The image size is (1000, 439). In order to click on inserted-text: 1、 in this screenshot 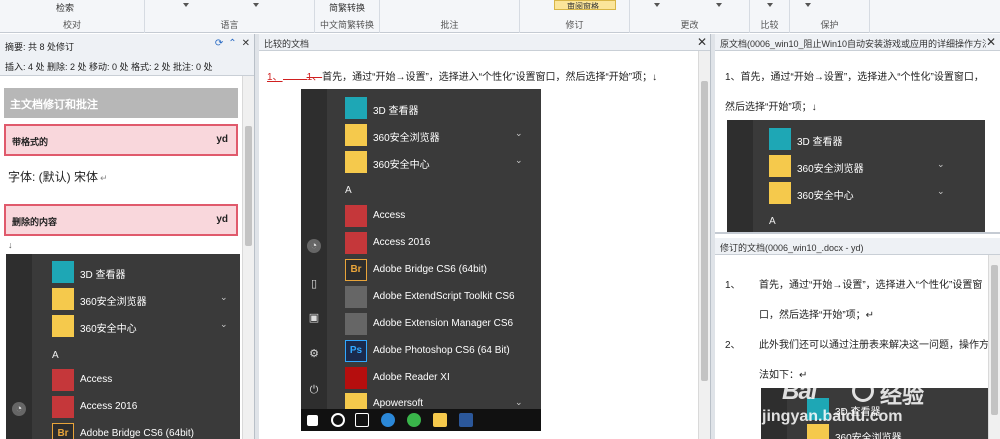, I will do `click(275, 77)`.